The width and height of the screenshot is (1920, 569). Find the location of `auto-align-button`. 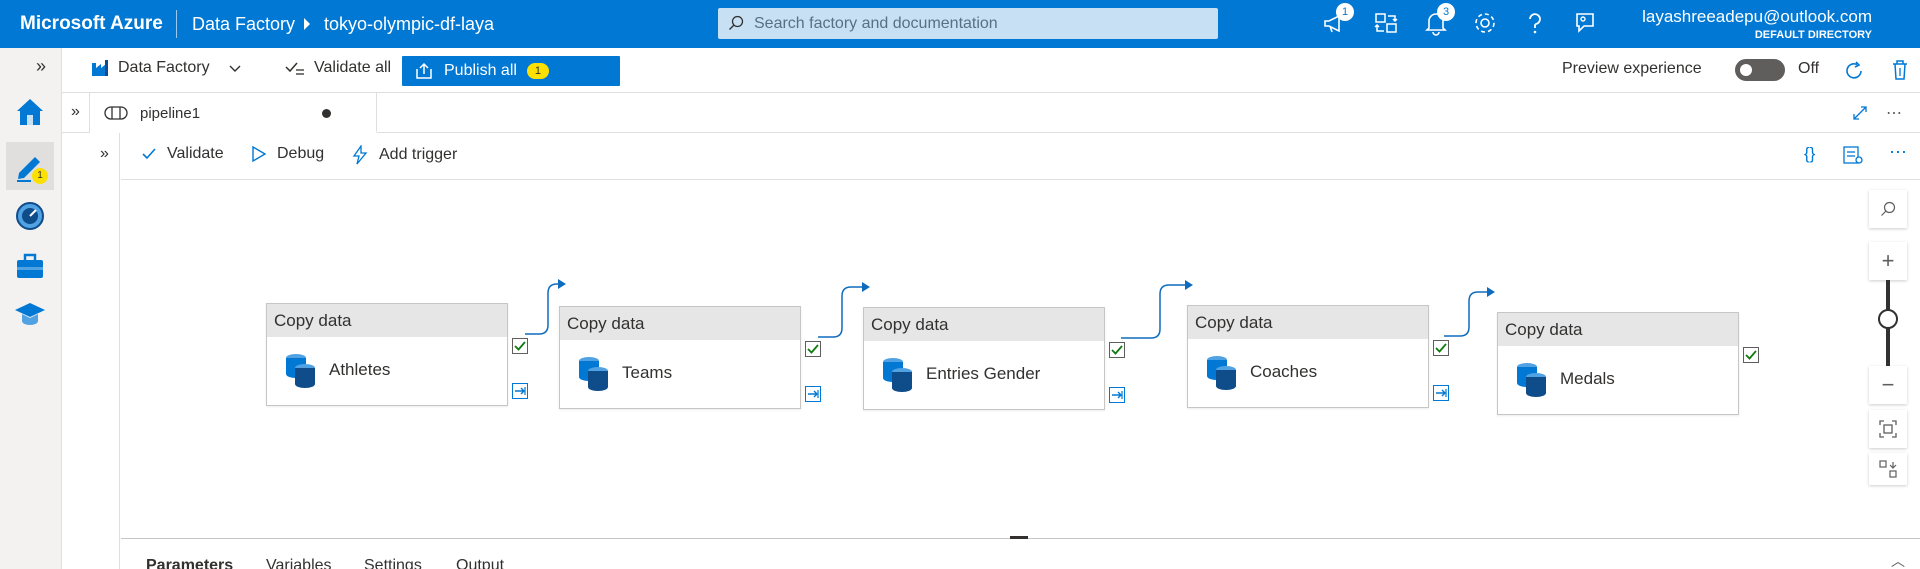

auto-align-button is located at coordinates (1888, 469).